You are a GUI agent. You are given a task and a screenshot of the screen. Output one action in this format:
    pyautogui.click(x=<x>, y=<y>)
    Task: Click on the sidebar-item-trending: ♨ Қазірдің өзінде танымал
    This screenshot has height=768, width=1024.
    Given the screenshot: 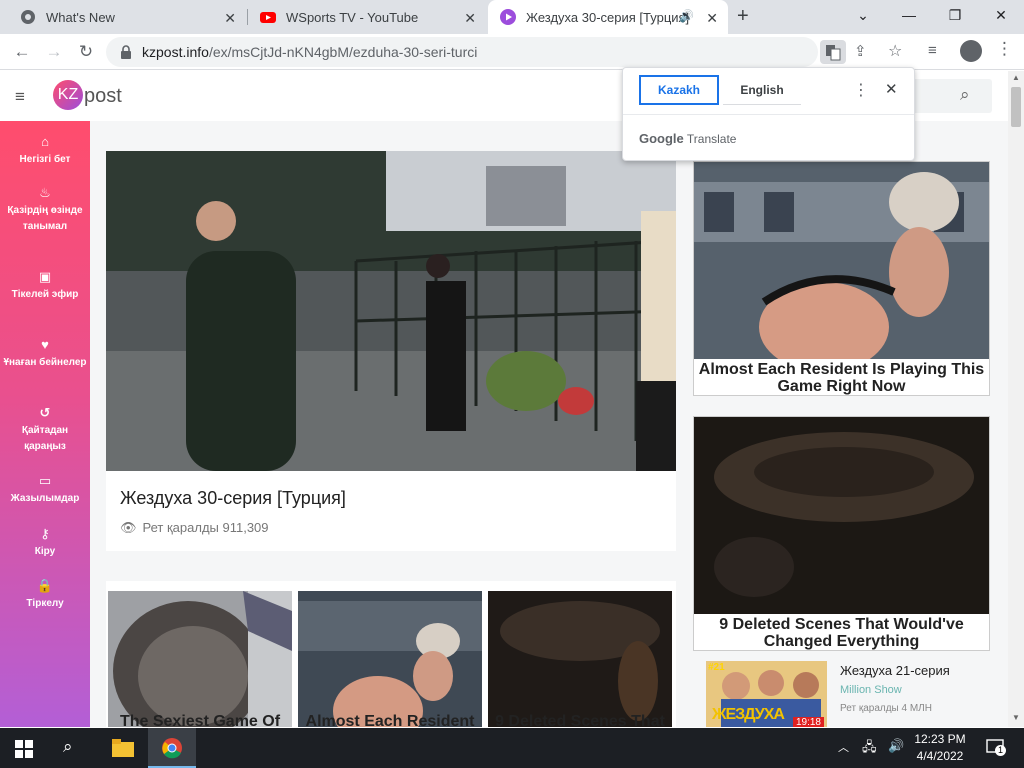 What is the action you would take?
    pyautogui.click(x=45, y=210)
    